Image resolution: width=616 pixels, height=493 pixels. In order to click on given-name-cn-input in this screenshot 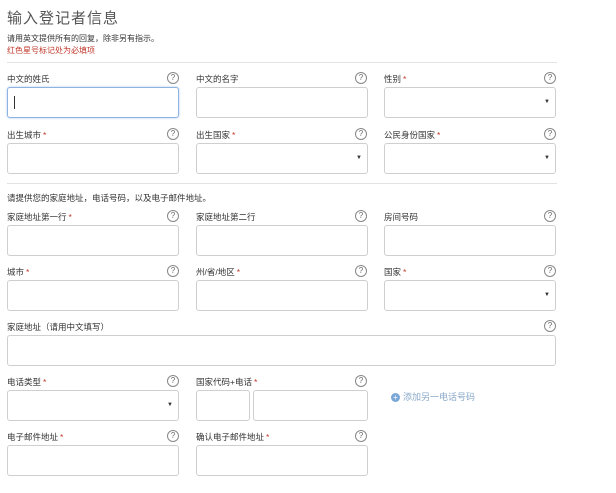, I will do `click(282, 102)`.